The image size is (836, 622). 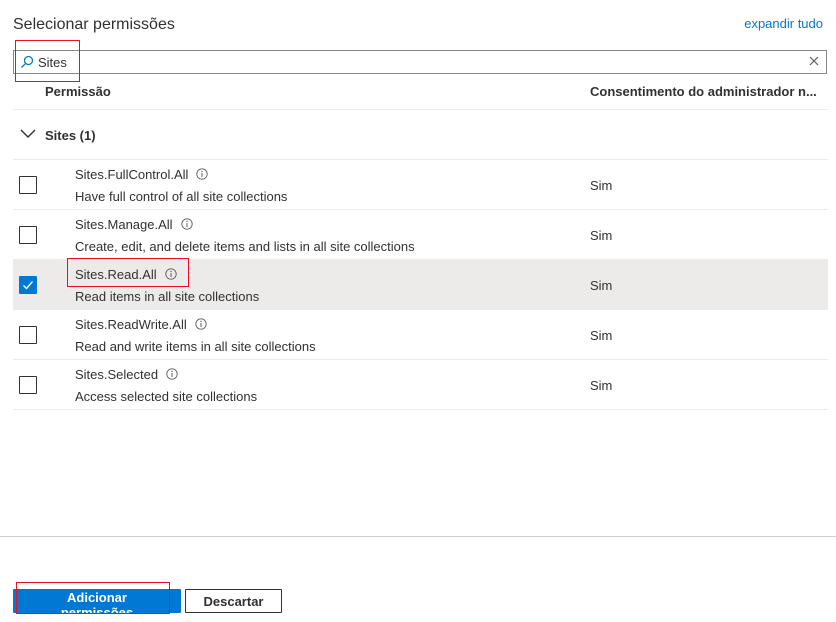 I want to click on chevron-down-icon, so click(x=28, y=133).